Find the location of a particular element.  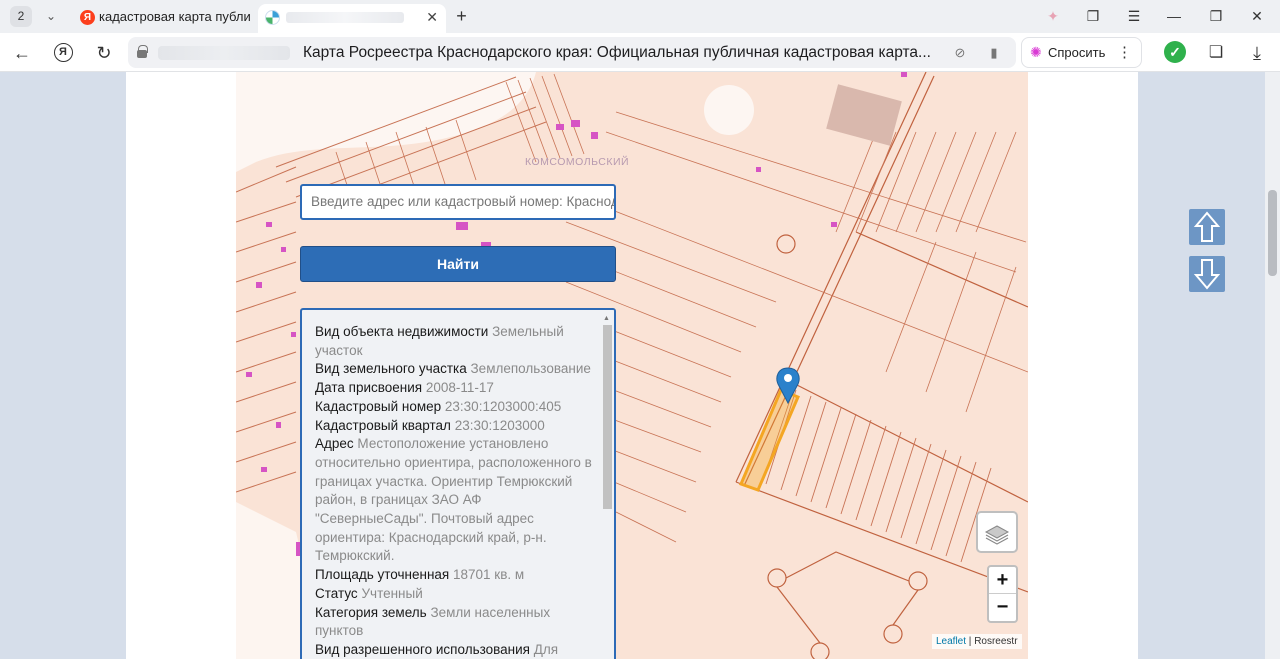

info-label: Статус is located at coordinates (336, 593).